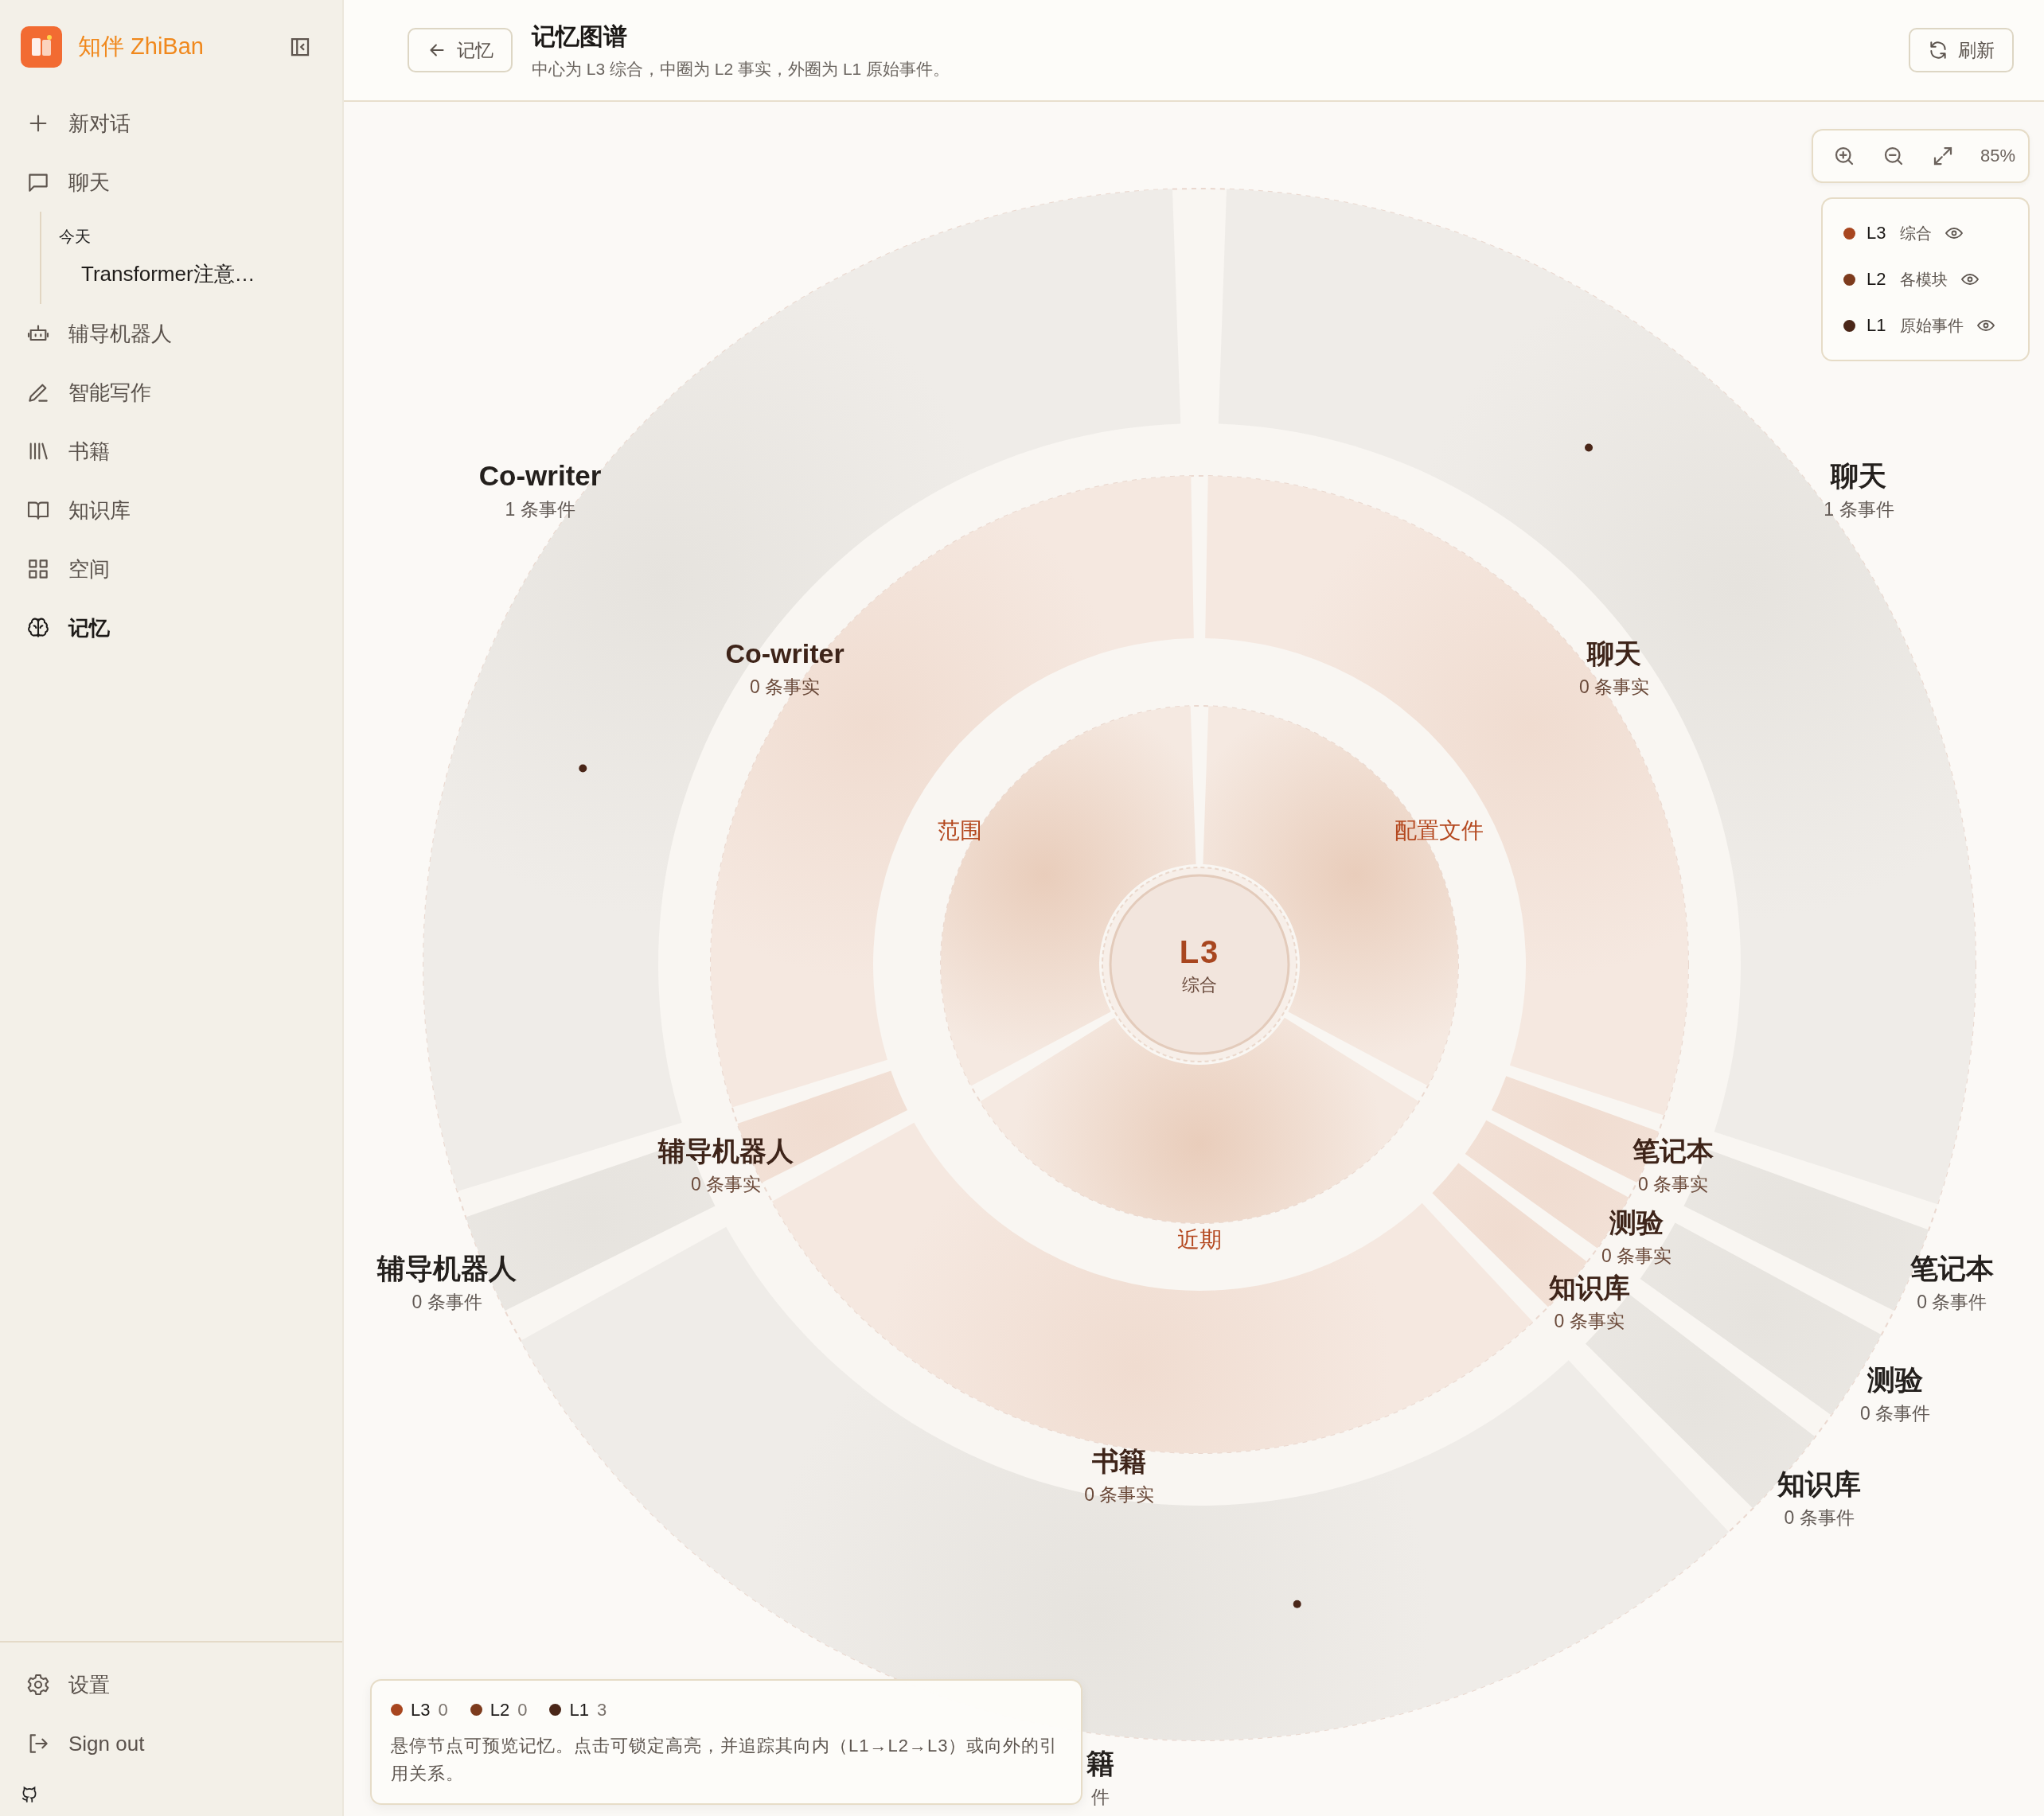  I want to click on sidebar-item: 智能写作, so click(171, 392).